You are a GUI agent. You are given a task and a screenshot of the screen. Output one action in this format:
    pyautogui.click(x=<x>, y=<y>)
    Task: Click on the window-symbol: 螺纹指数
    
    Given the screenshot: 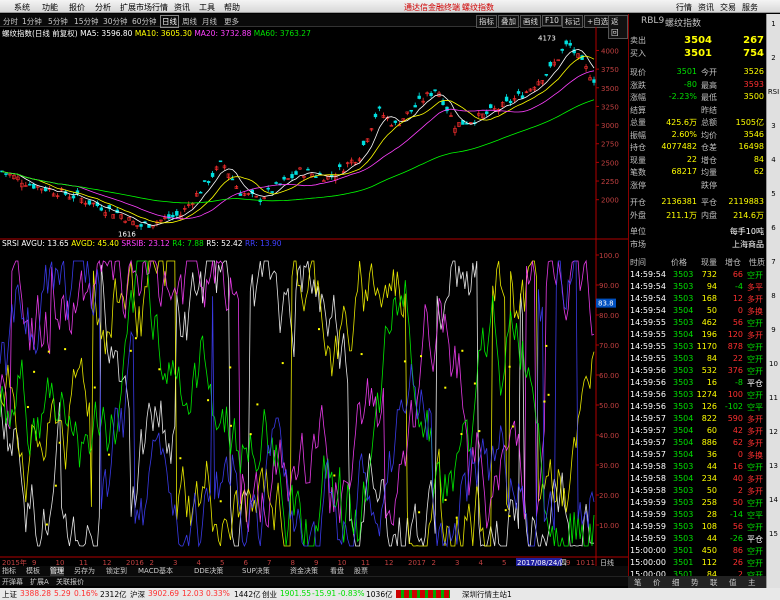 What is the action you would take?
    pyautogui.click(x=478, y=7)
    